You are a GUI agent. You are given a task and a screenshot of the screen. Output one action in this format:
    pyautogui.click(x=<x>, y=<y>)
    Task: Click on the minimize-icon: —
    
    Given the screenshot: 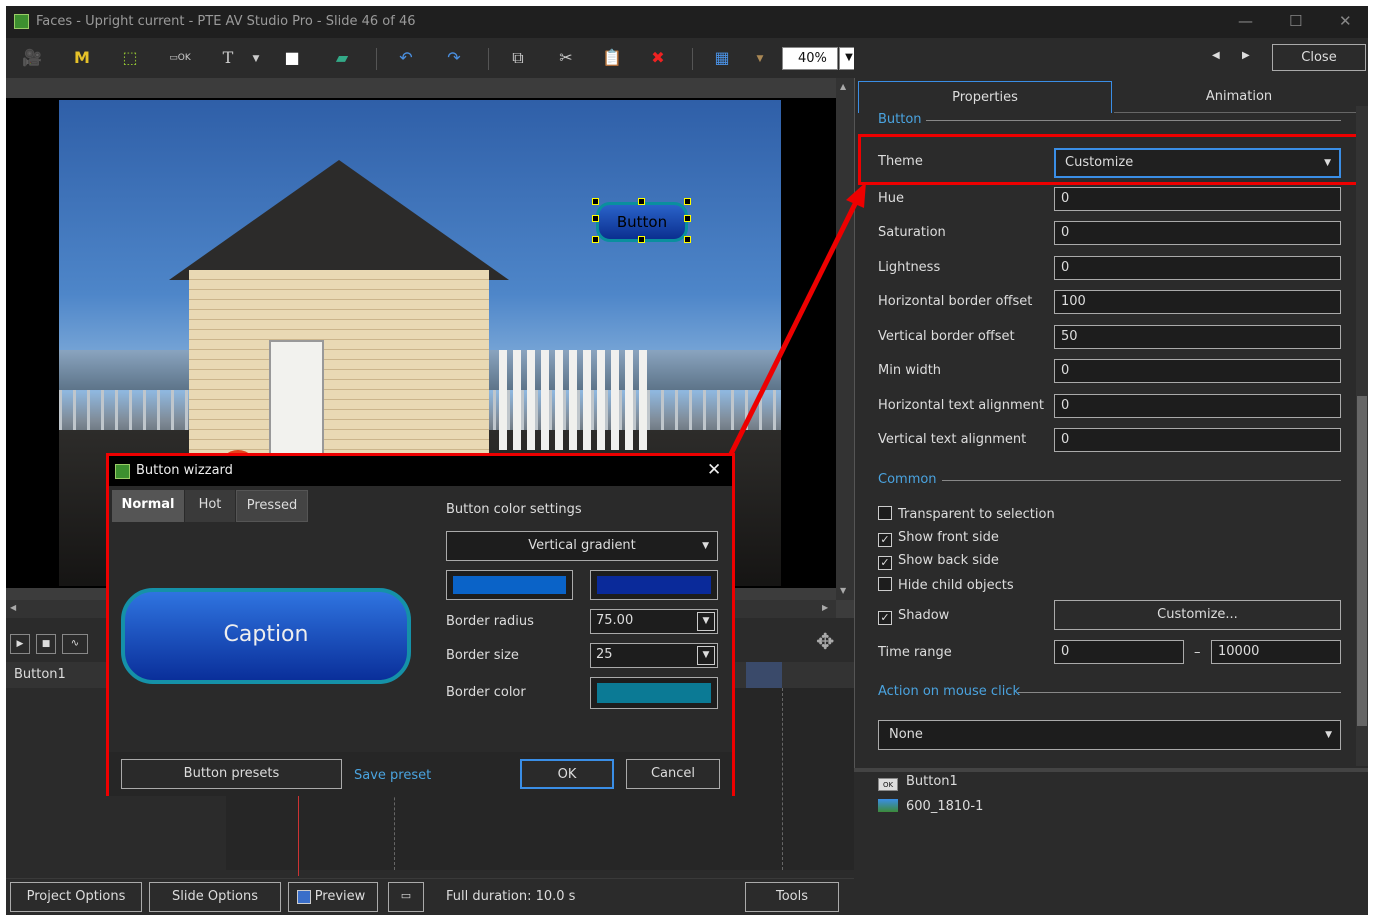 What is the action you would take?
    pyautogui.click(x=1245, y=21)
    